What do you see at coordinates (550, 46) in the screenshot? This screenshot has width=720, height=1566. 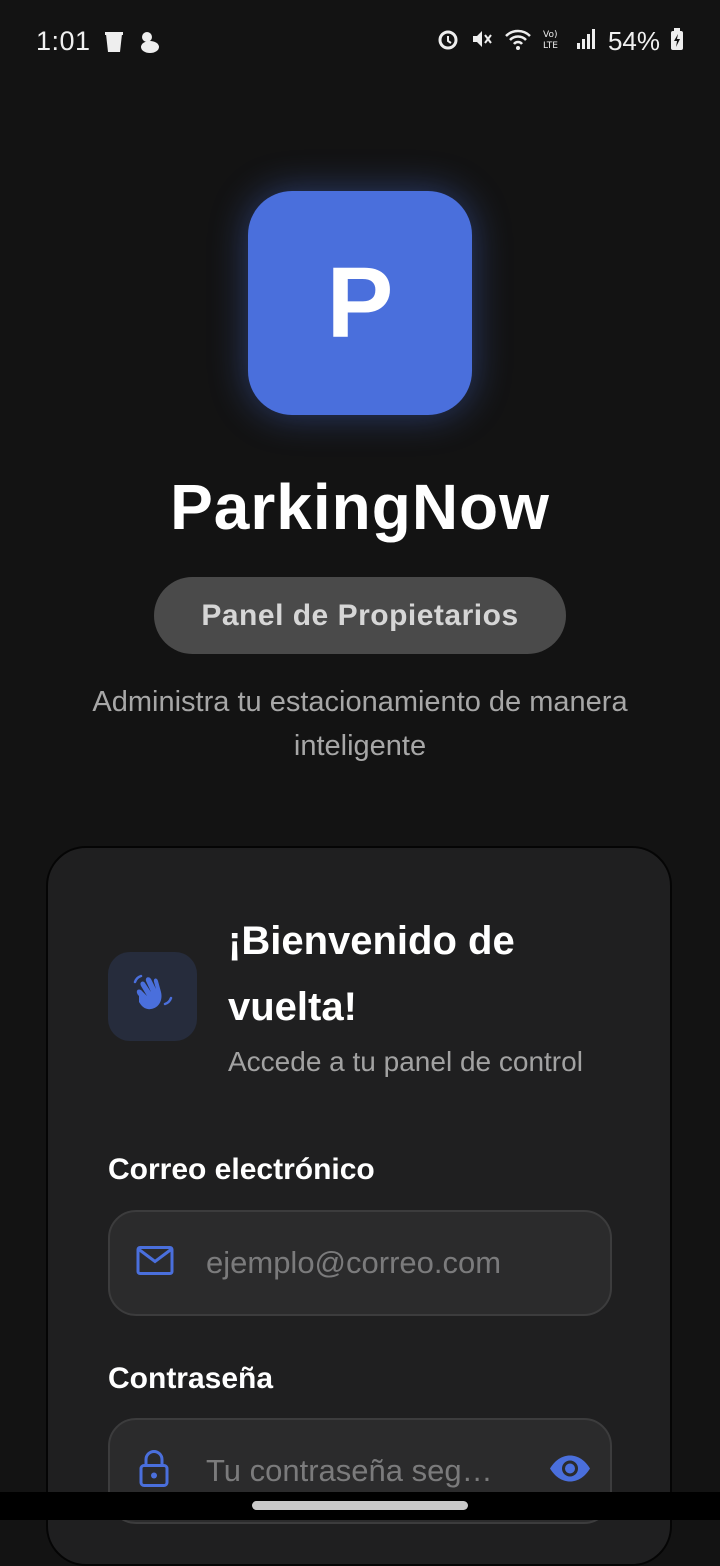 I see `svg-text: LTE` at bounding box center [550, 46].